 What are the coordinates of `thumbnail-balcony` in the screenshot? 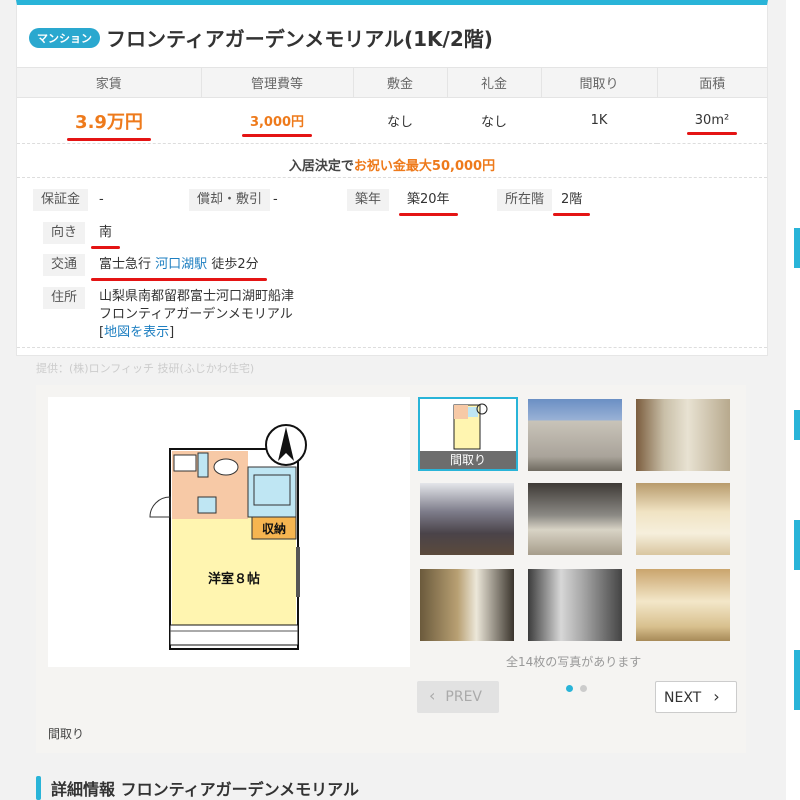 It's located at (575, 605).